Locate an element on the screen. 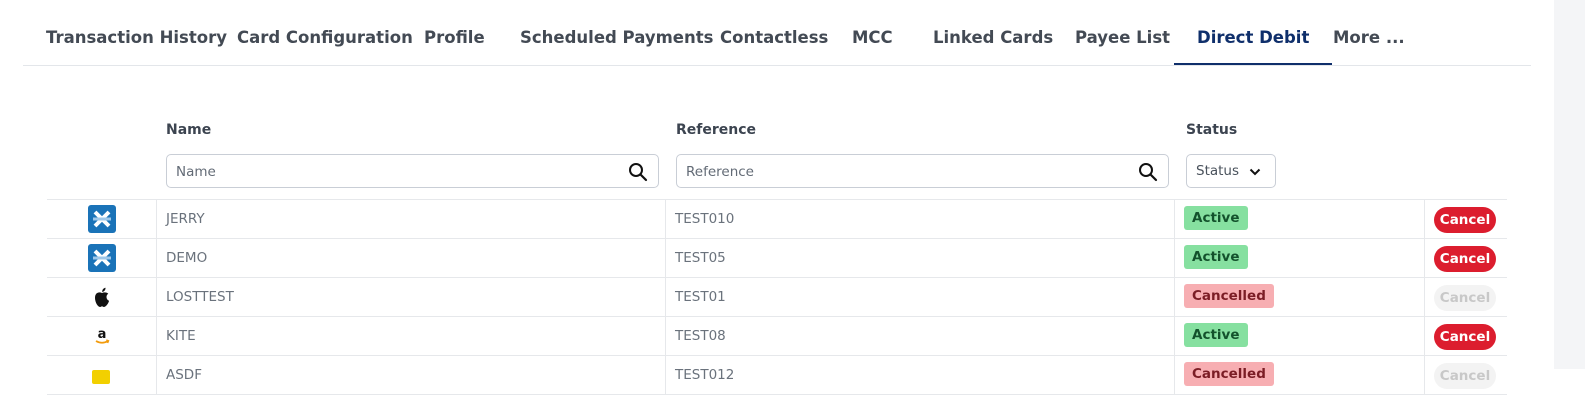 This screenshot has width=1585, height=395. reference-column-header: Reference is located at coordinates (716, 130).